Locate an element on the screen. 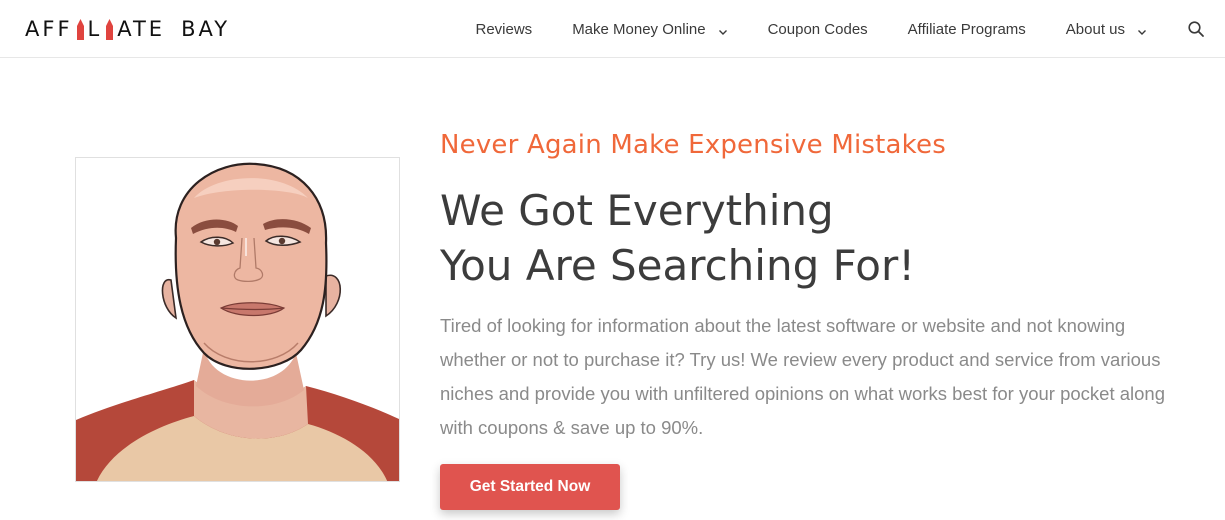  get-started-button: Get Started Now is located at coordinates (530, 487).